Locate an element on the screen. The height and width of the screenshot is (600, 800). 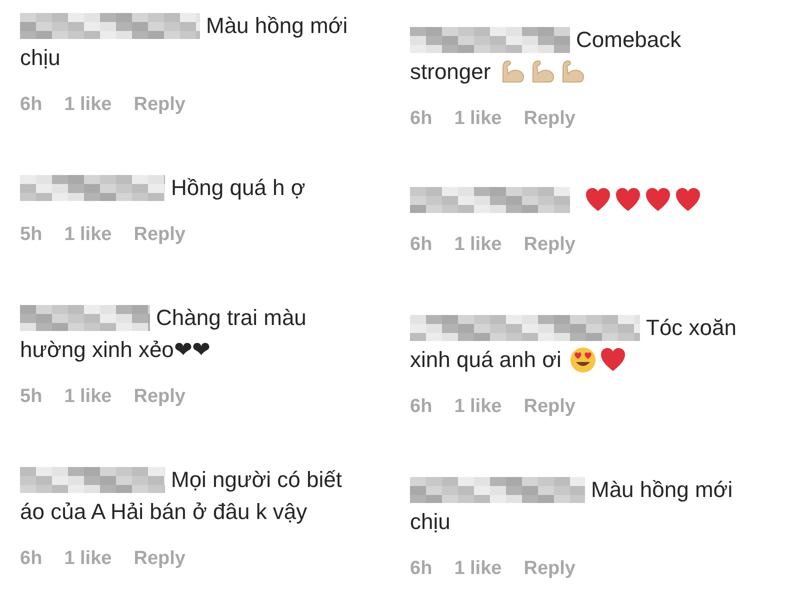
comment-text: xinh quá anh ơi is located at coordinates (486, 360).